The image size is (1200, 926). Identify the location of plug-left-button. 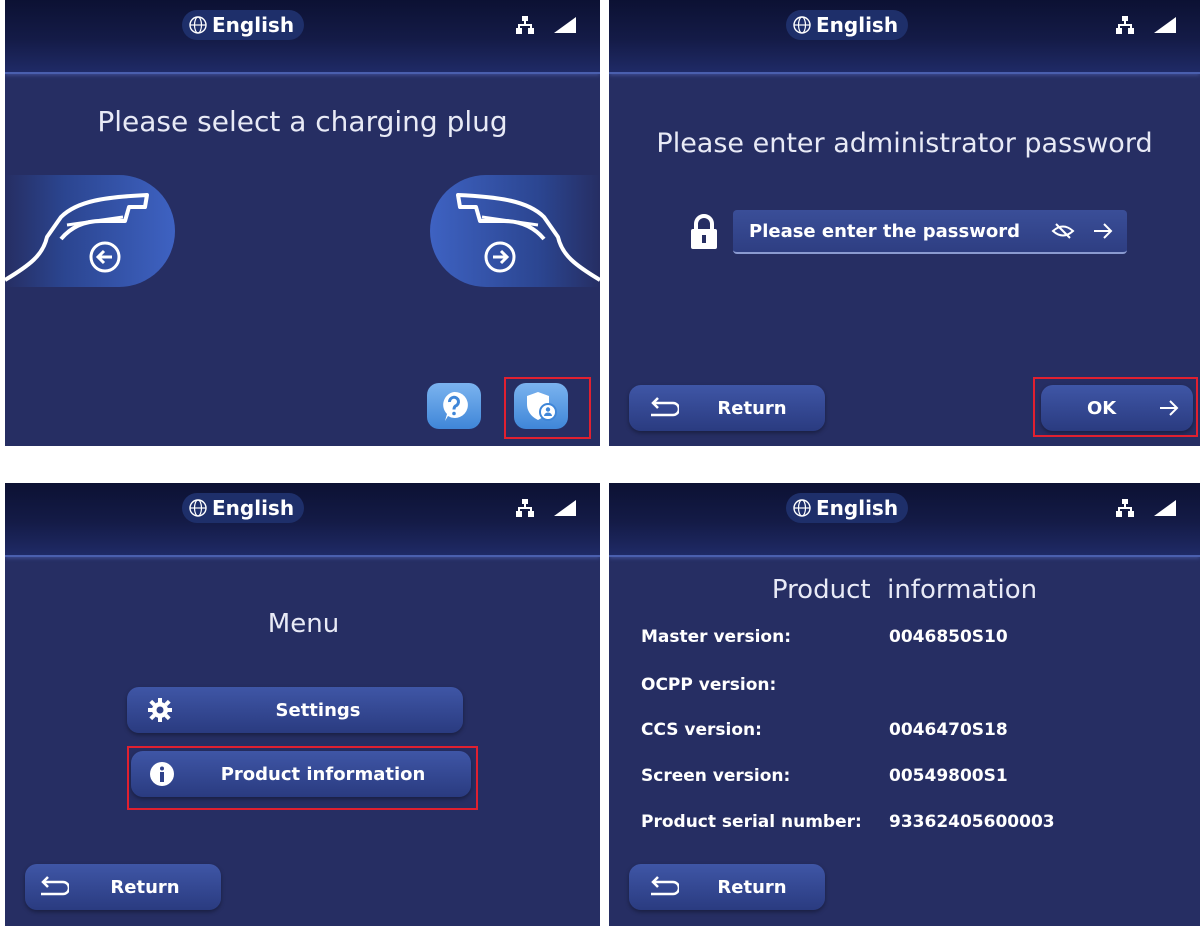
(90, 231).